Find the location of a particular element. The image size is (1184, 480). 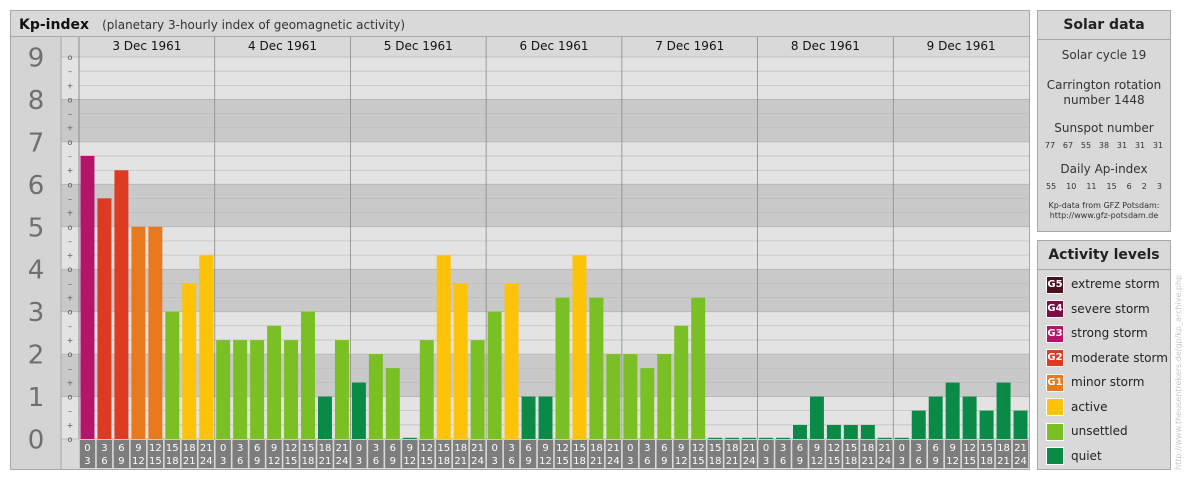

sunspot-values: 77 67 55 38 31 31 31 is located at coordinates (1104, 145).